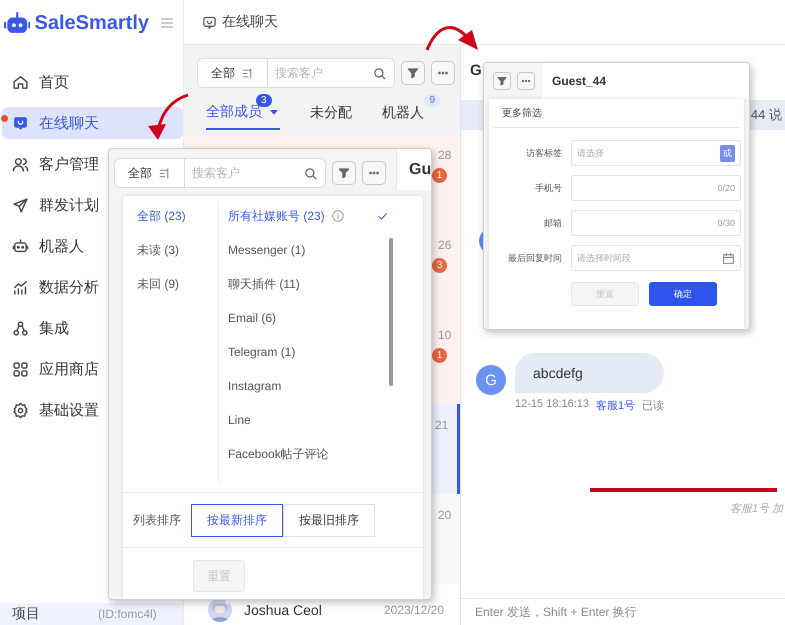 Image resolution: width=785 pixels, height=625 pixels. Describe the element at coordinates (92, 82) in the screenshot. I see `nav-item: 首页` at that location.